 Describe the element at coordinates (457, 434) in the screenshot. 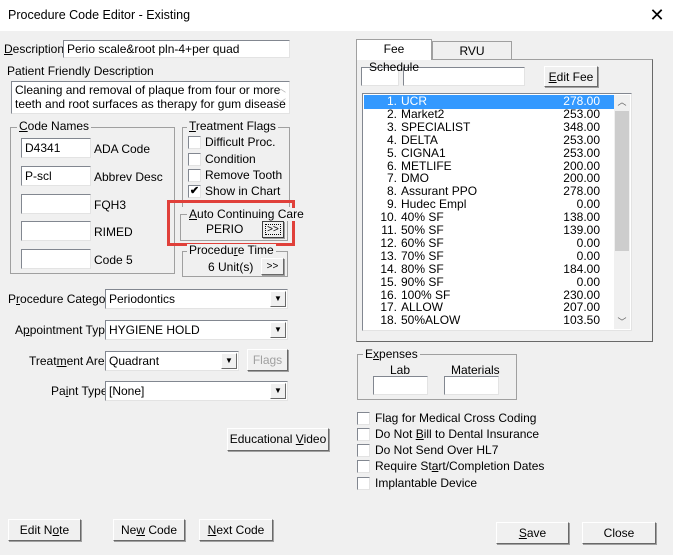

I see `do-not-bill-label: Do Not Bill to Dental Insurance` at that location.